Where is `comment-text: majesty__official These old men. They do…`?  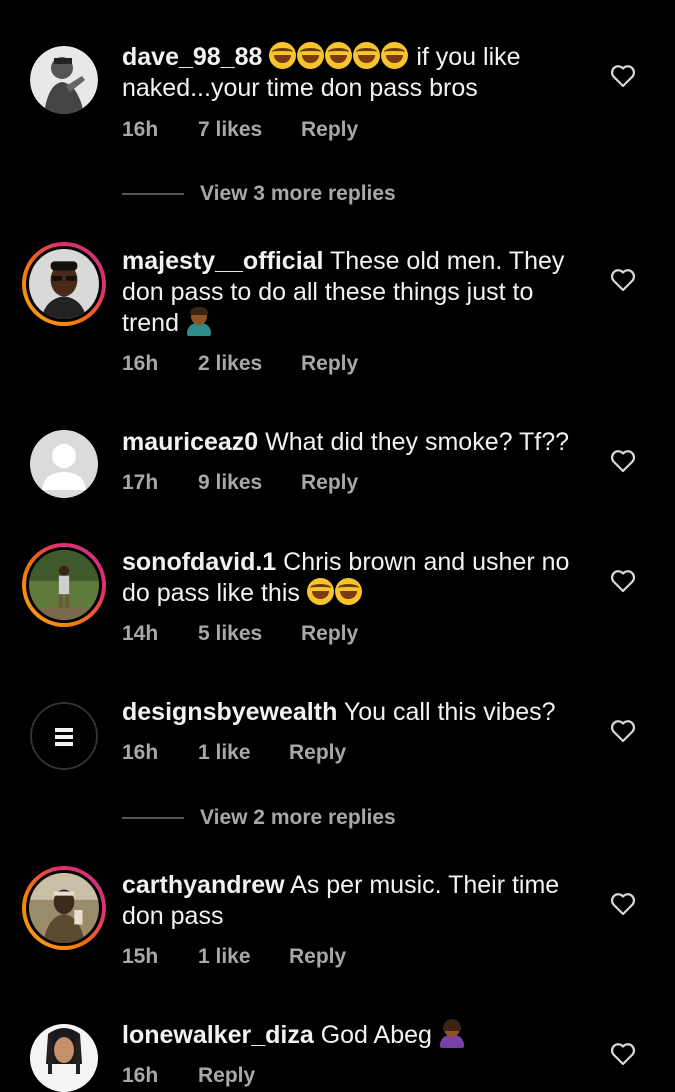 comment-text: majesty__official These old men. They do… is located at coordinates (357, 292).